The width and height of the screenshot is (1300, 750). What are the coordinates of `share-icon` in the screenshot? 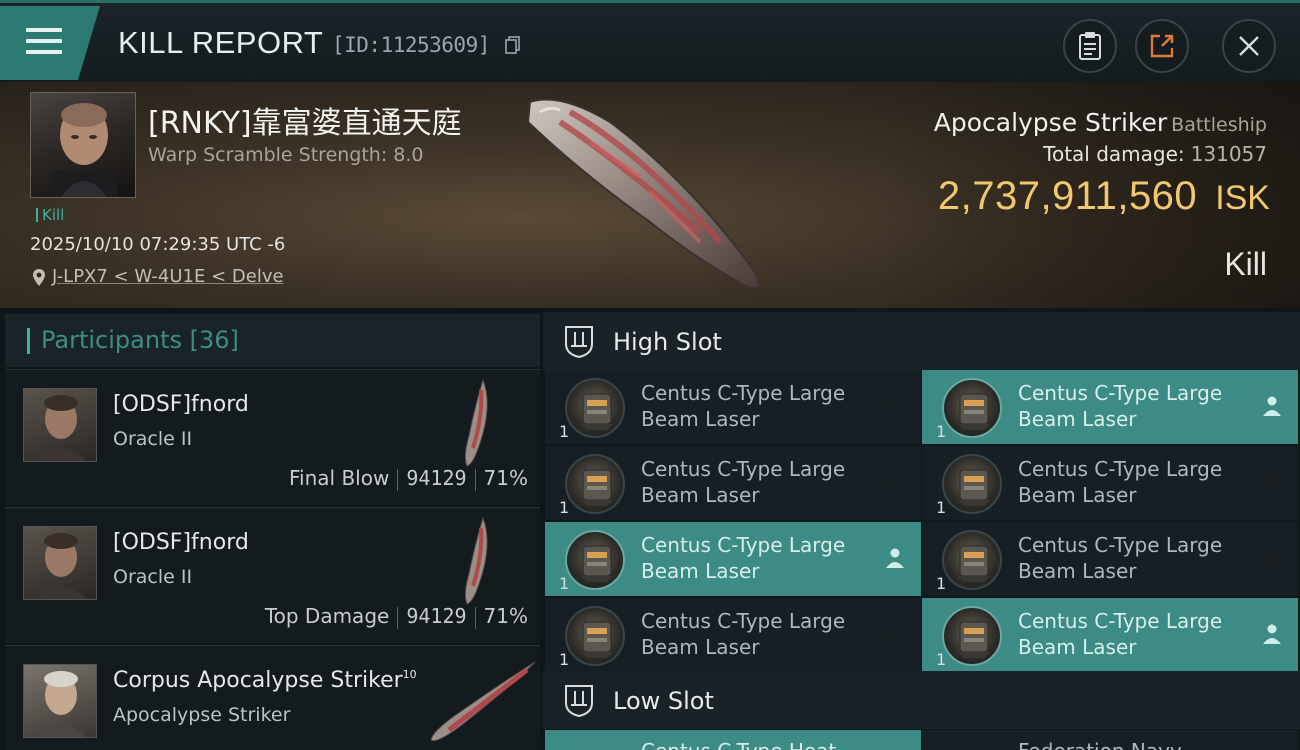 It's located at (1162, 46).